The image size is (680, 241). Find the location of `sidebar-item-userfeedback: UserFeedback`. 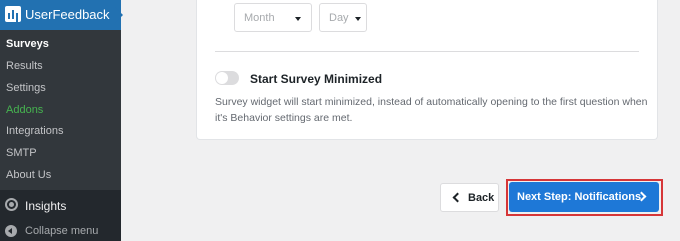

sidebar-item-userfeedback: UserFeedback is located at coordinates (60, 15).